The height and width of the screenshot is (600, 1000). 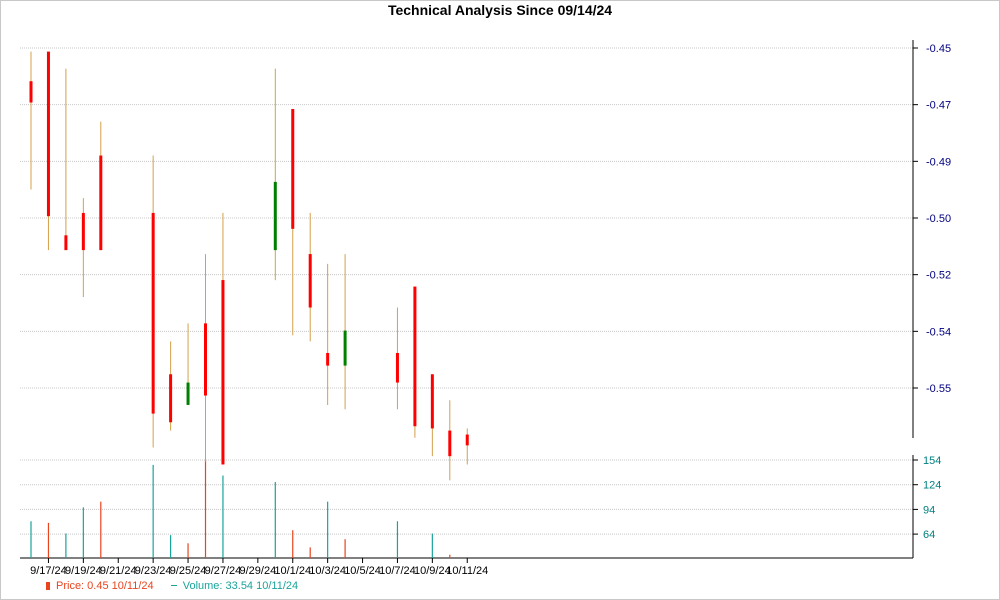 I want to click on volume-tick-label: 94, so click(x=929, y=510).